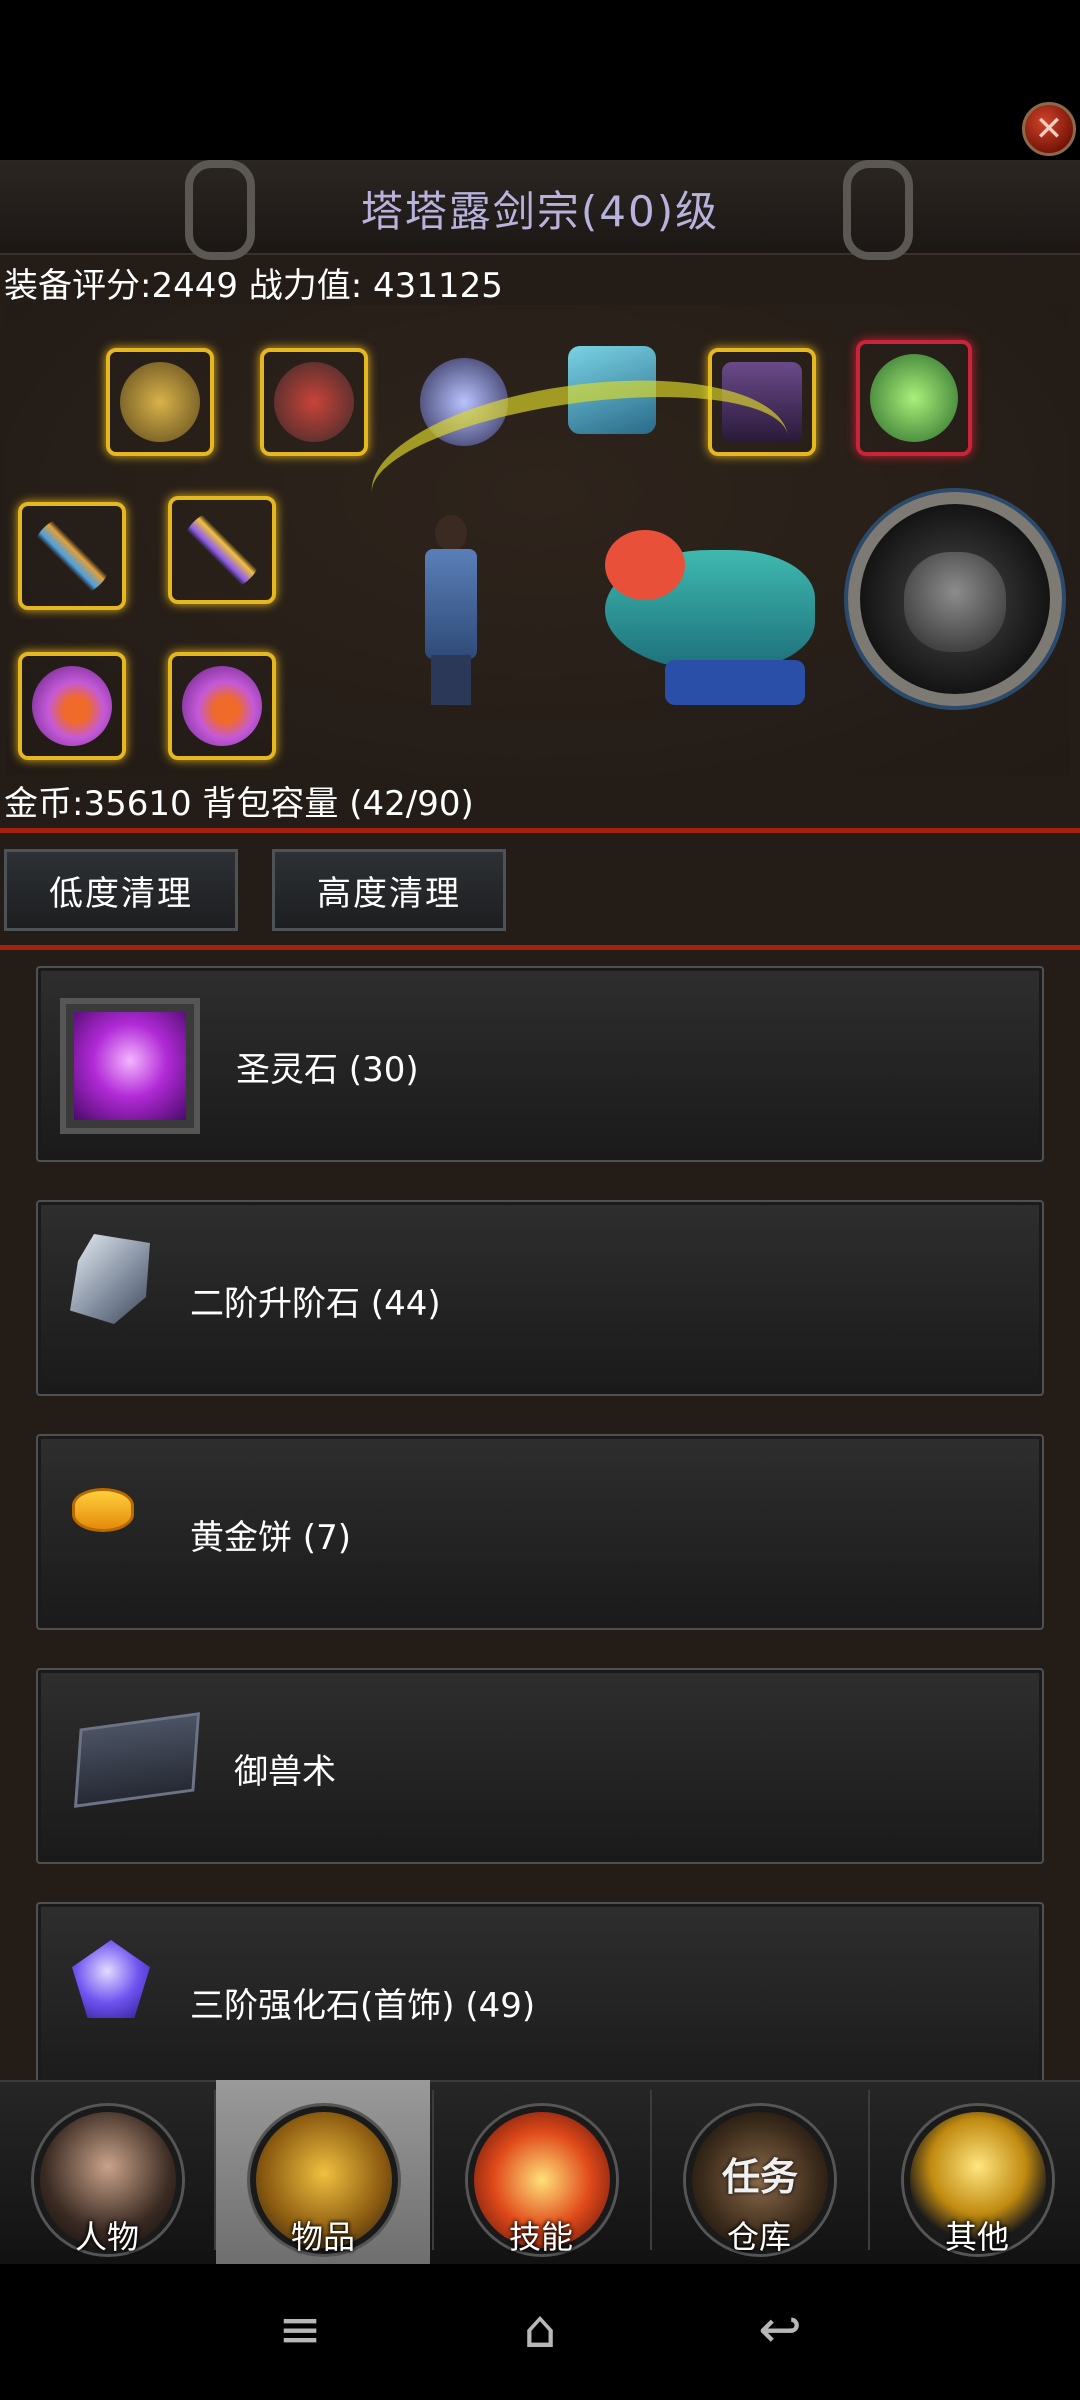  Describe the element at coordinates (389, 890) in the screenshot. I see `high-clean-button: 高度清理` at that location.